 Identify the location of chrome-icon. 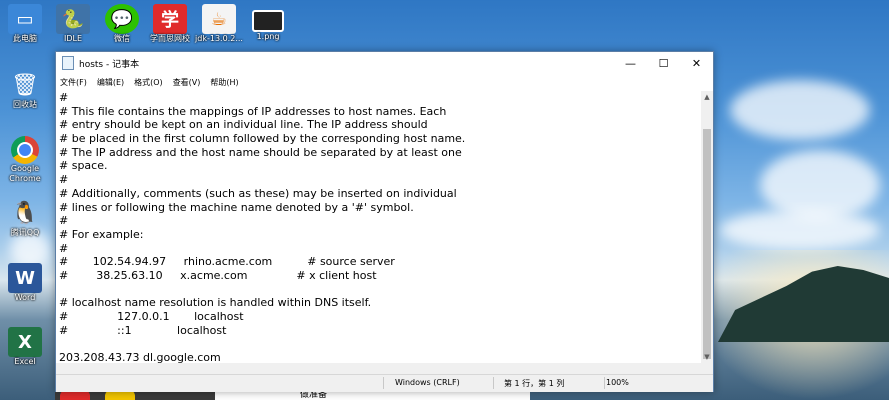
(25, 150).